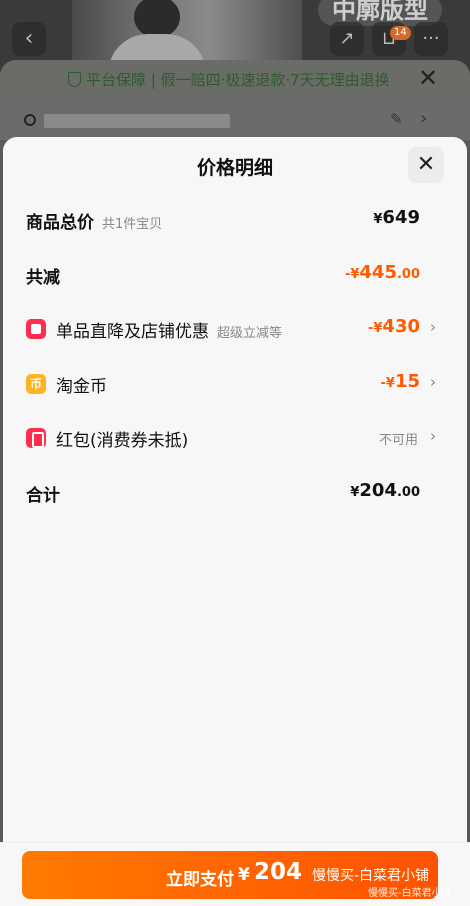  I want to click on shop-discount-title: 单品直降及店铺优惠, so click(132, 332).